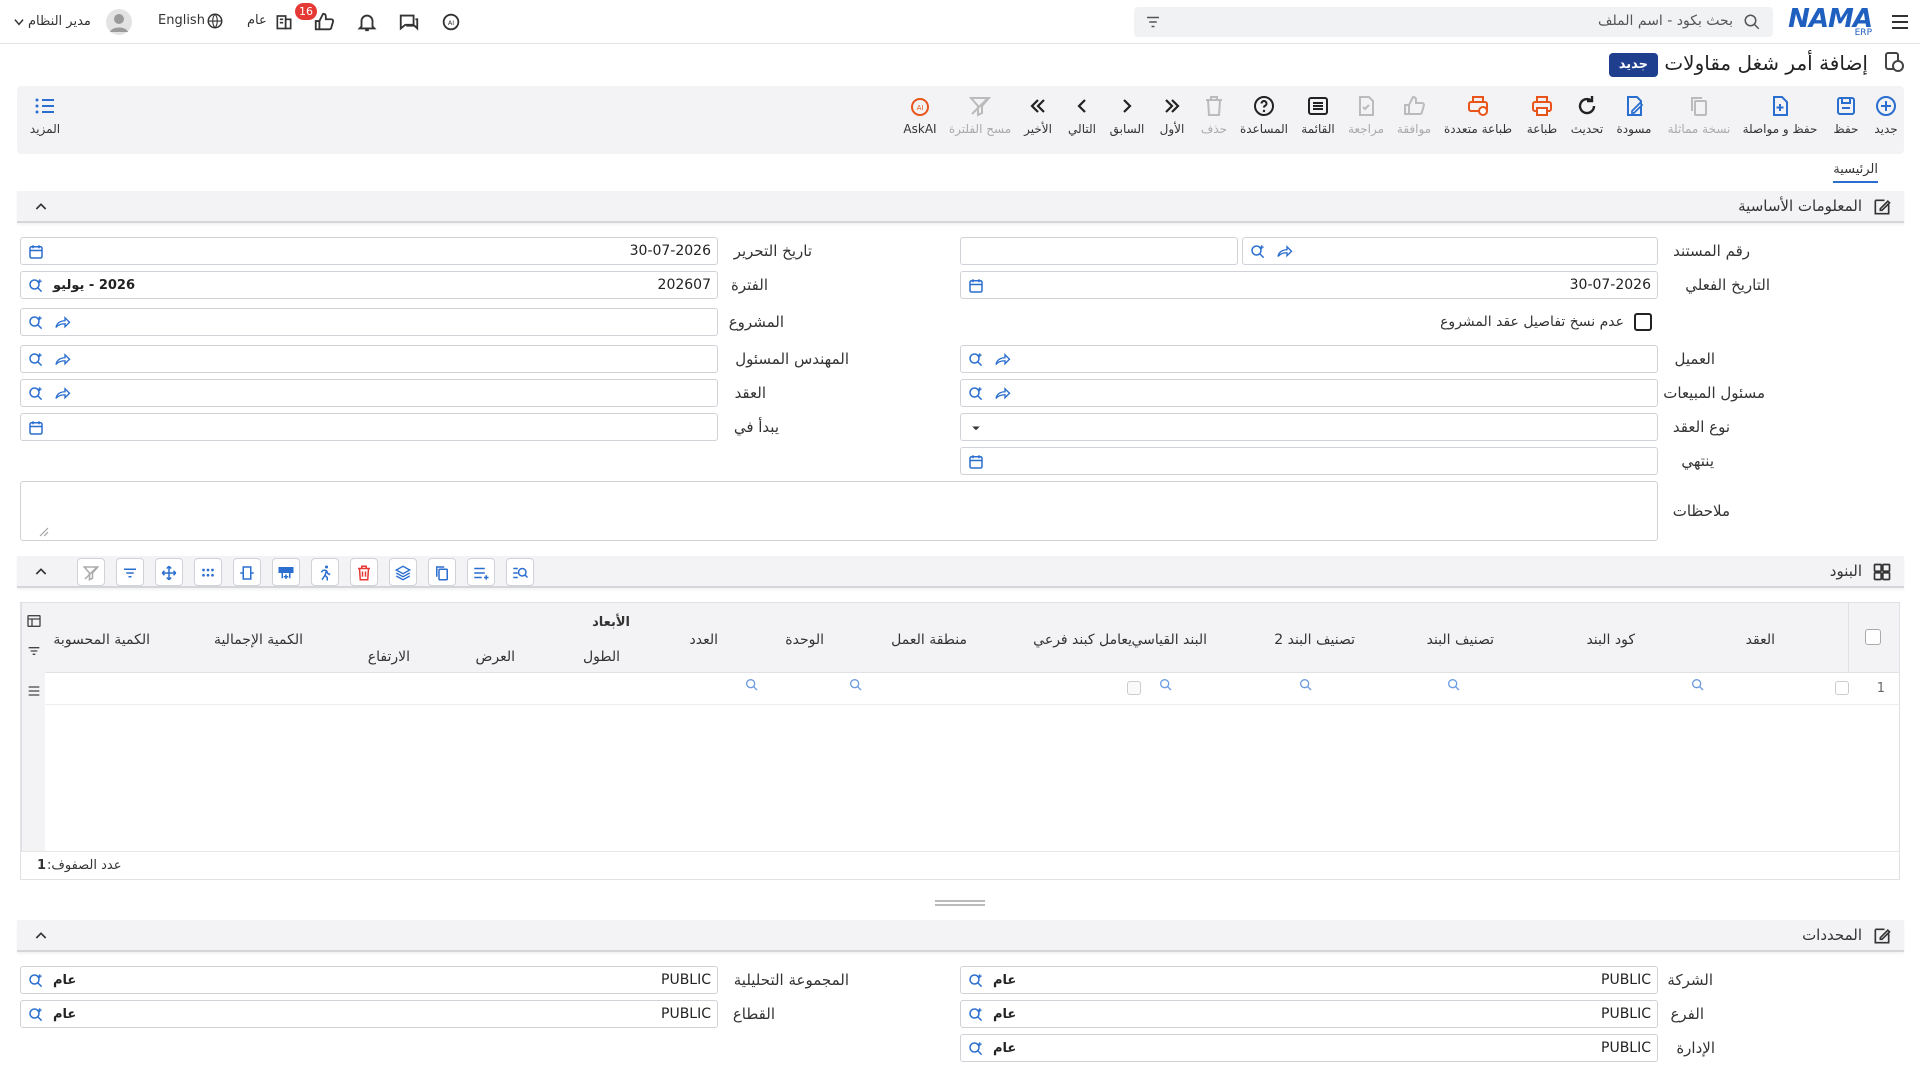 This screenshot has height=1080, width=1920. Describe the element at coordinates (481, 572) in the screenshot. I see `grid-add-rows-button` at that location.